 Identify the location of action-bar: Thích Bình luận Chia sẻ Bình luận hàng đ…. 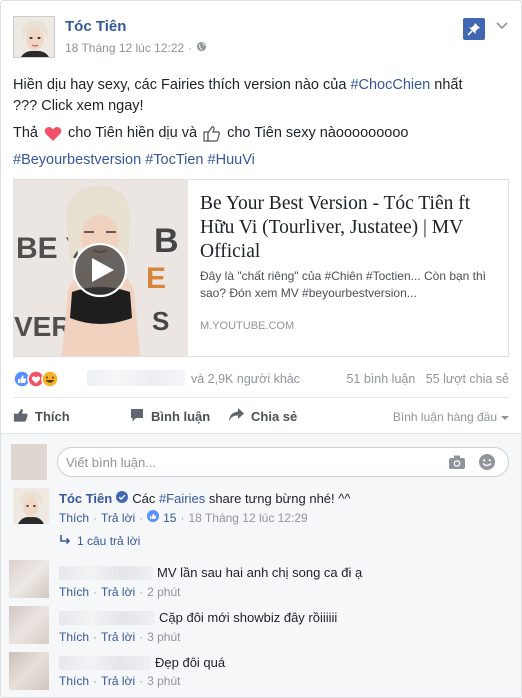
(261, 417).